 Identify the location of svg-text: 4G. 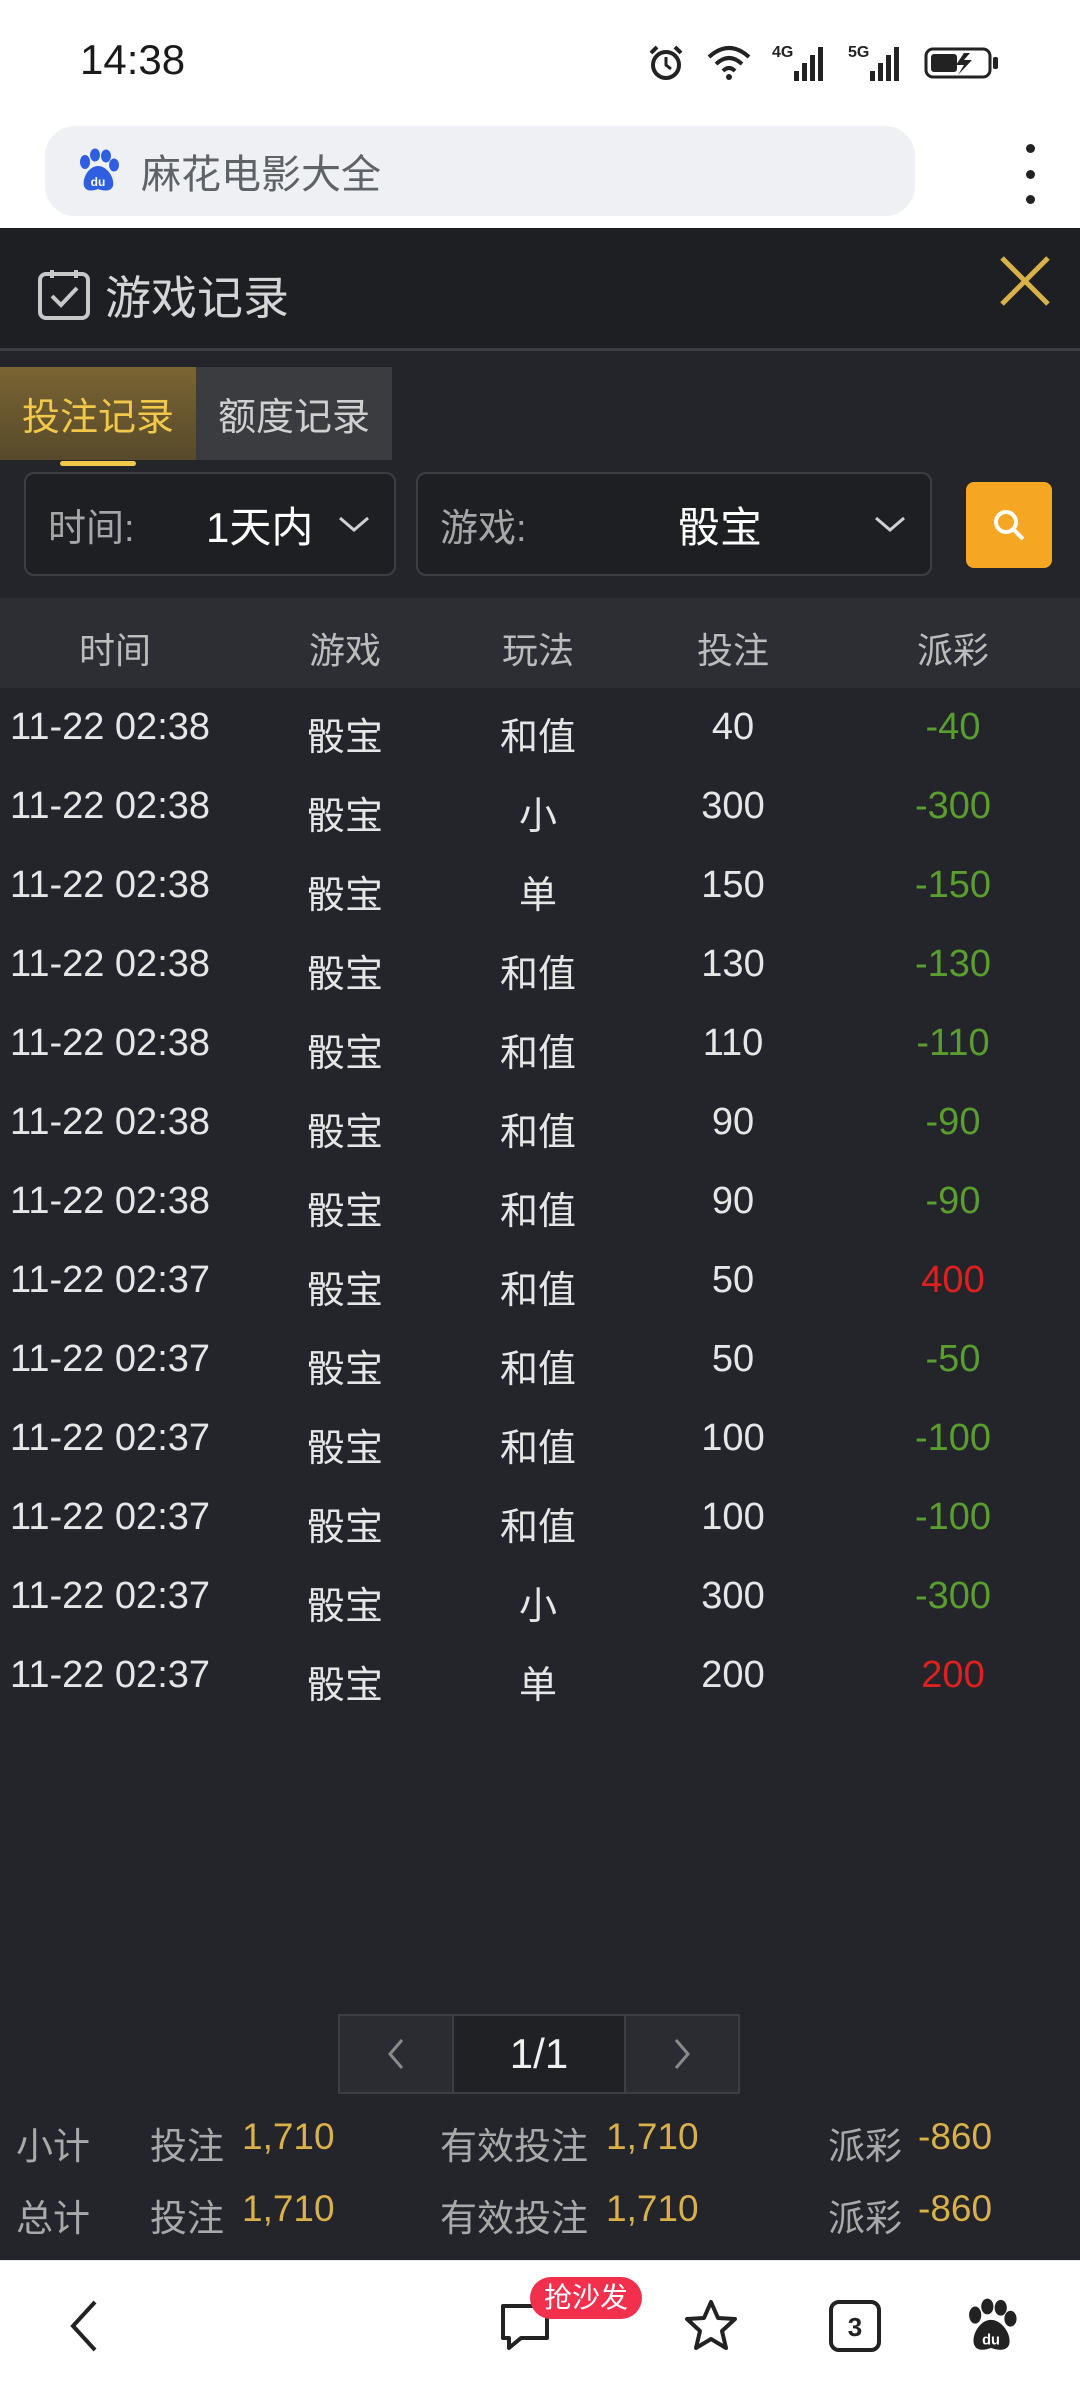
(782, 52).